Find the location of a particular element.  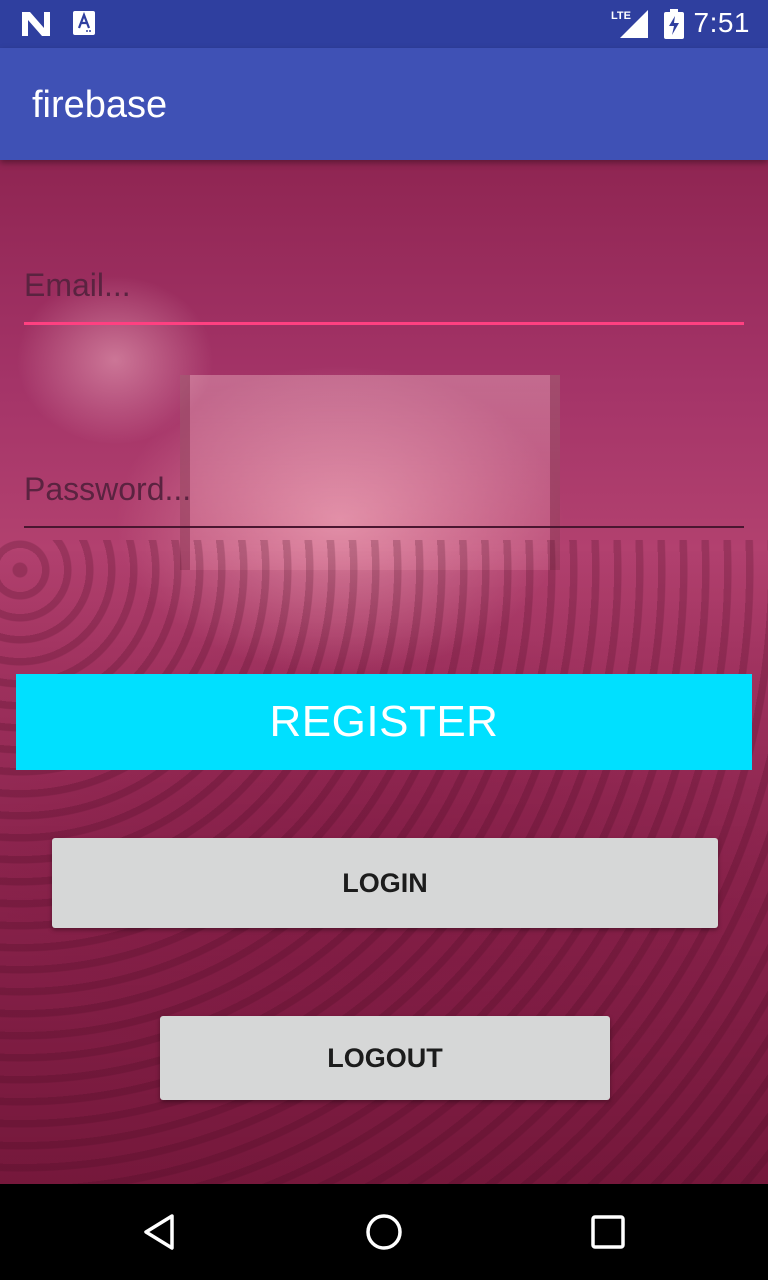

status-time: 7:51 is located at coordinates (721, 22).